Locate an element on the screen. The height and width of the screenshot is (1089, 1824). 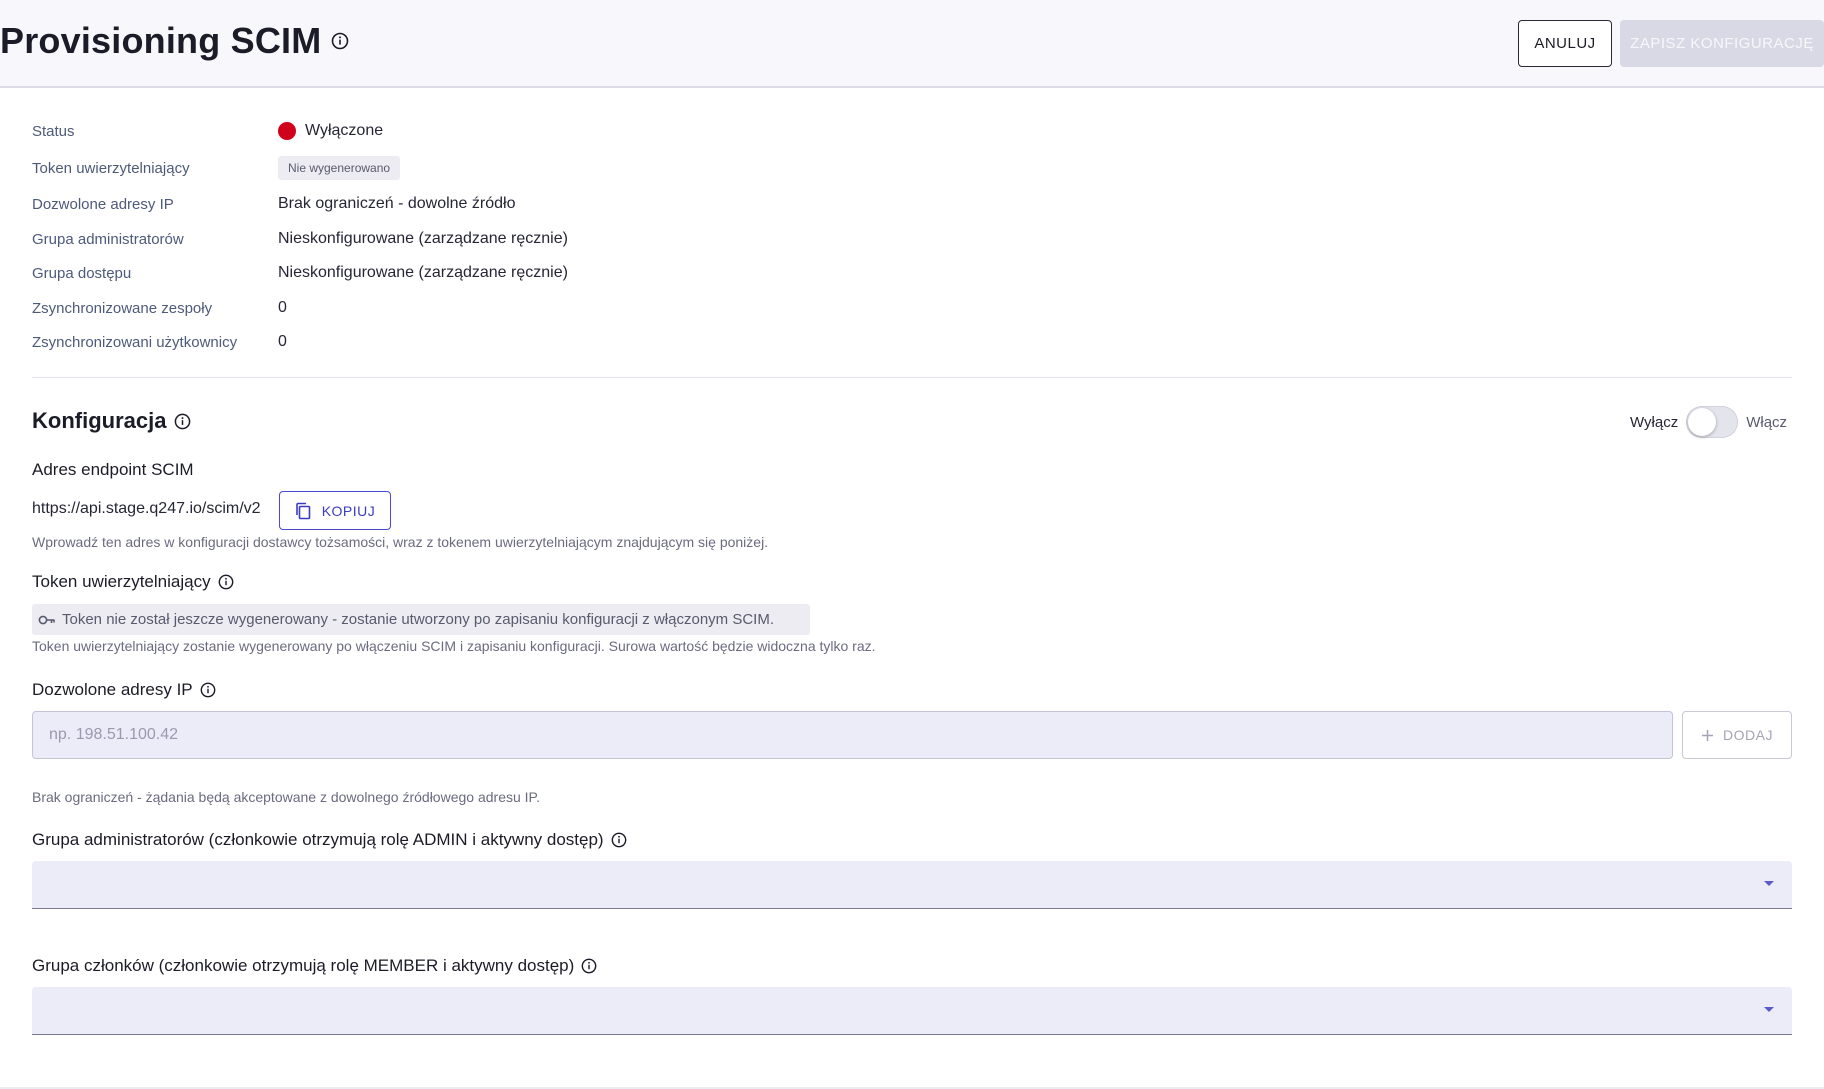
add-ip-button: DODAJ is located at coordinates (1737, 735).